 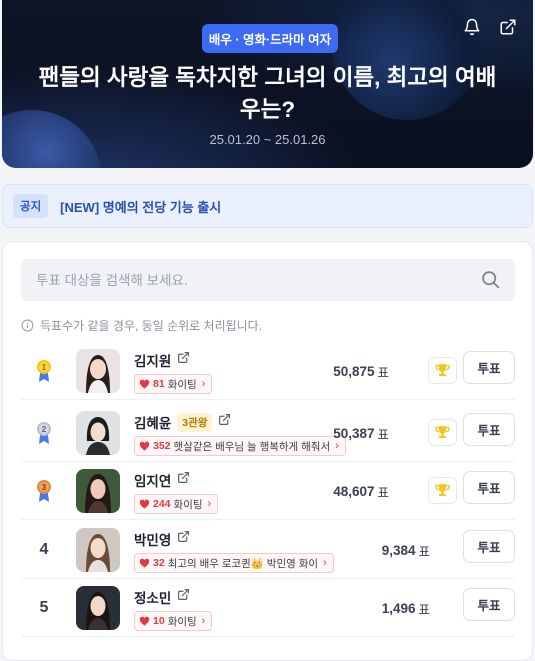 What do you see at coordinates (268, 491) in the screenshot?
I see `ranking-row: 3 임지연 244 화이팅 › 48,607 표 투표` at bounding box center [268, 491].